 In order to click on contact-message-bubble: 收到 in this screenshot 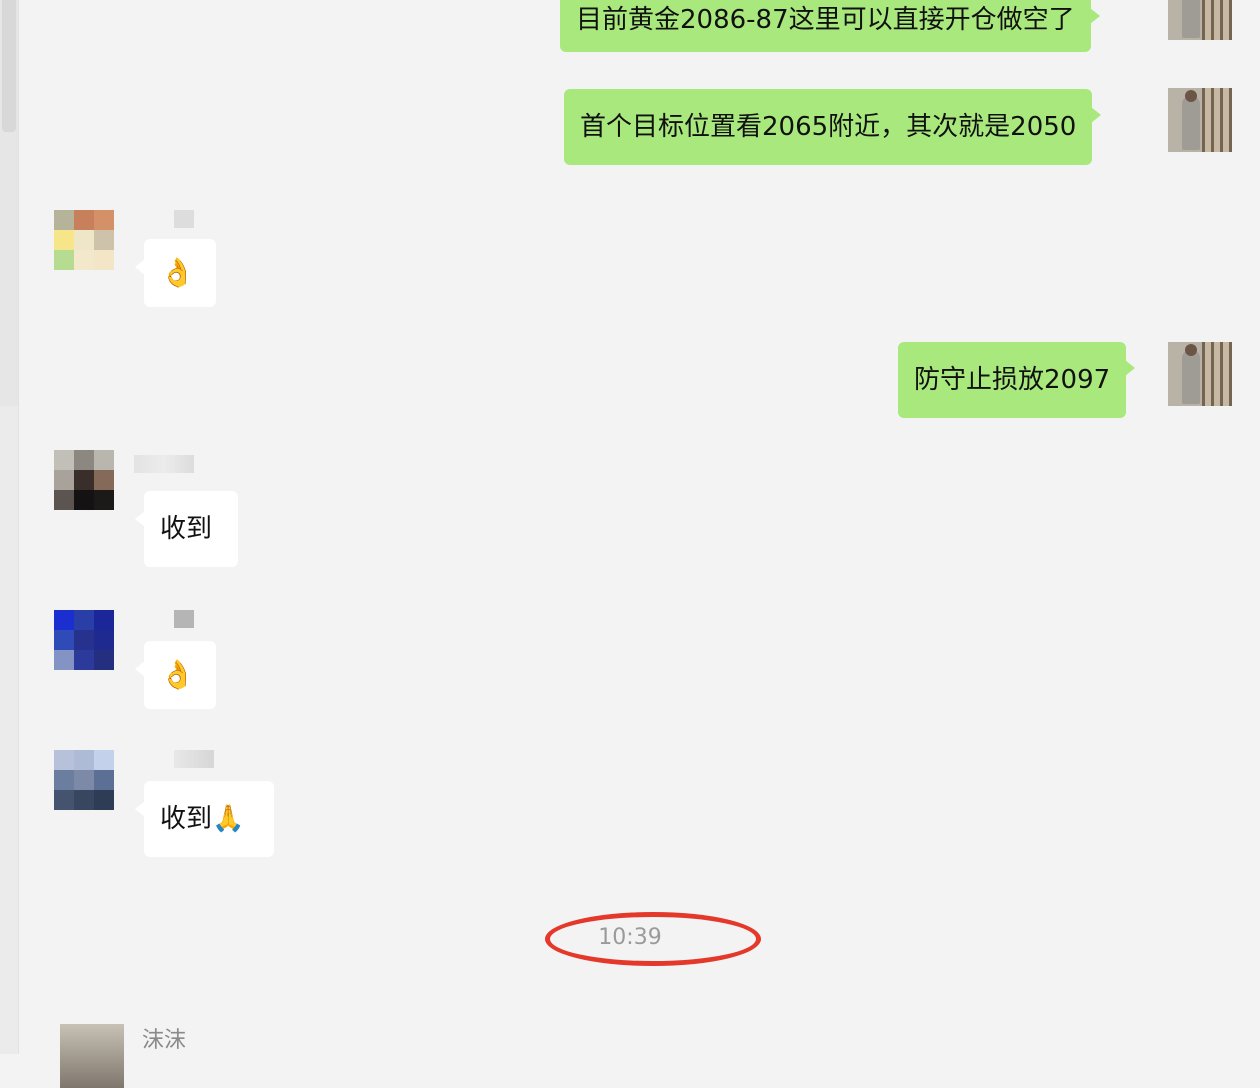, I will do `click(186, 529)`.